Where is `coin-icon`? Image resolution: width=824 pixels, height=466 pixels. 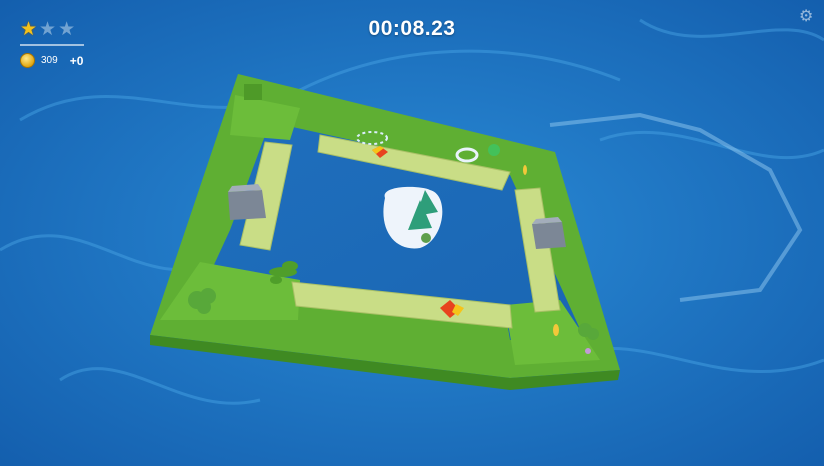
coin-icon is located at coordinates (27, 60).